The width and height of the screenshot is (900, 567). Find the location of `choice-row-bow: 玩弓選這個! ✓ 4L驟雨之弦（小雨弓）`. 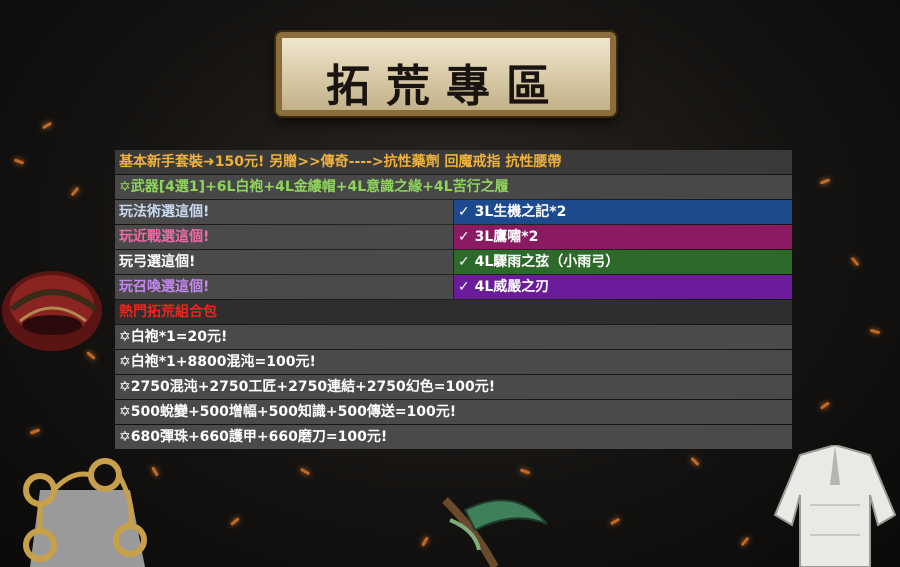

choice-row-bow: 玩弓選這個! ✓ 4L驟雨之弦（小雨弓） is located at coordinates (453, 262).